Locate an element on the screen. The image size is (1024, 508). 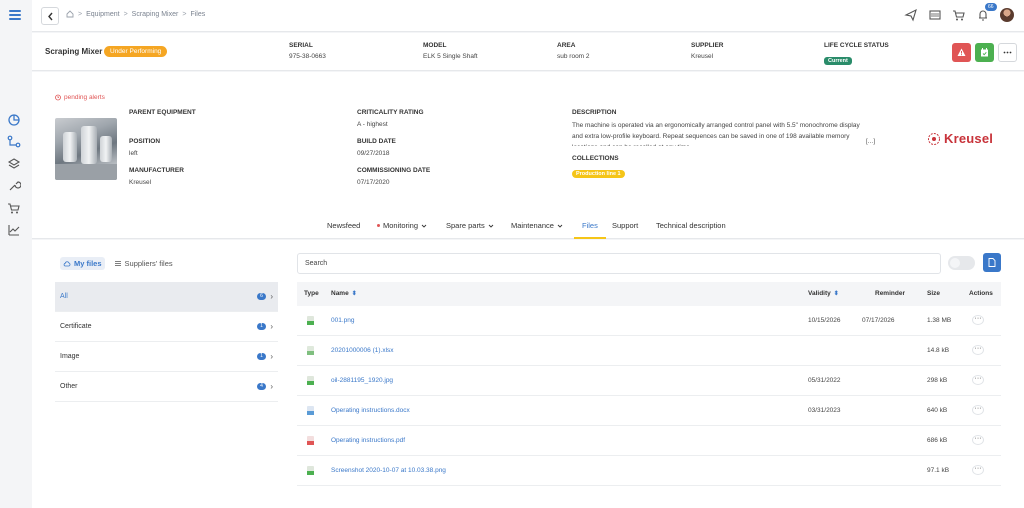
breadcrumb-item-scraping-mixer: Scraping Mixer is located at coordinates (155, 14).